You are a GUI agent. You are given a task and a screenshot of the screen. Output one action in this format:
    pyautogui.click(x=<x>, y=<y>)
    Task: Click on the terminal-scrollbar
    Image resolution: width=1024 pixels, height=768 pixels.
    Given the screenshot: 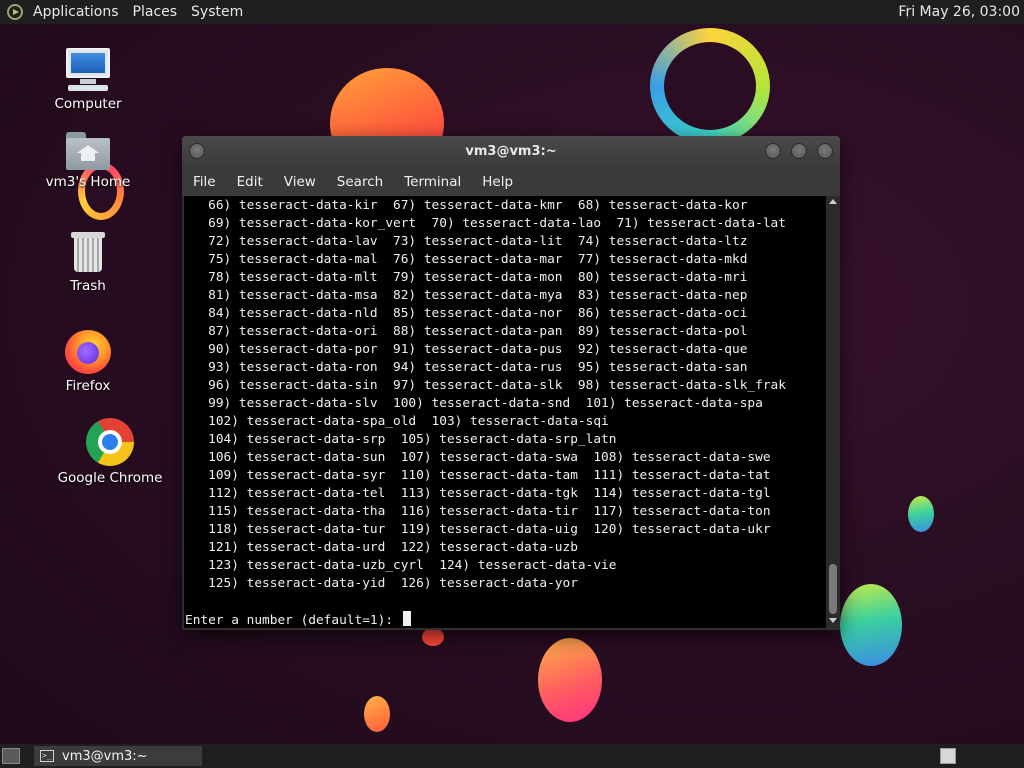 What is the action you would take?
    pyautogui.click(x=833, y=412)
    